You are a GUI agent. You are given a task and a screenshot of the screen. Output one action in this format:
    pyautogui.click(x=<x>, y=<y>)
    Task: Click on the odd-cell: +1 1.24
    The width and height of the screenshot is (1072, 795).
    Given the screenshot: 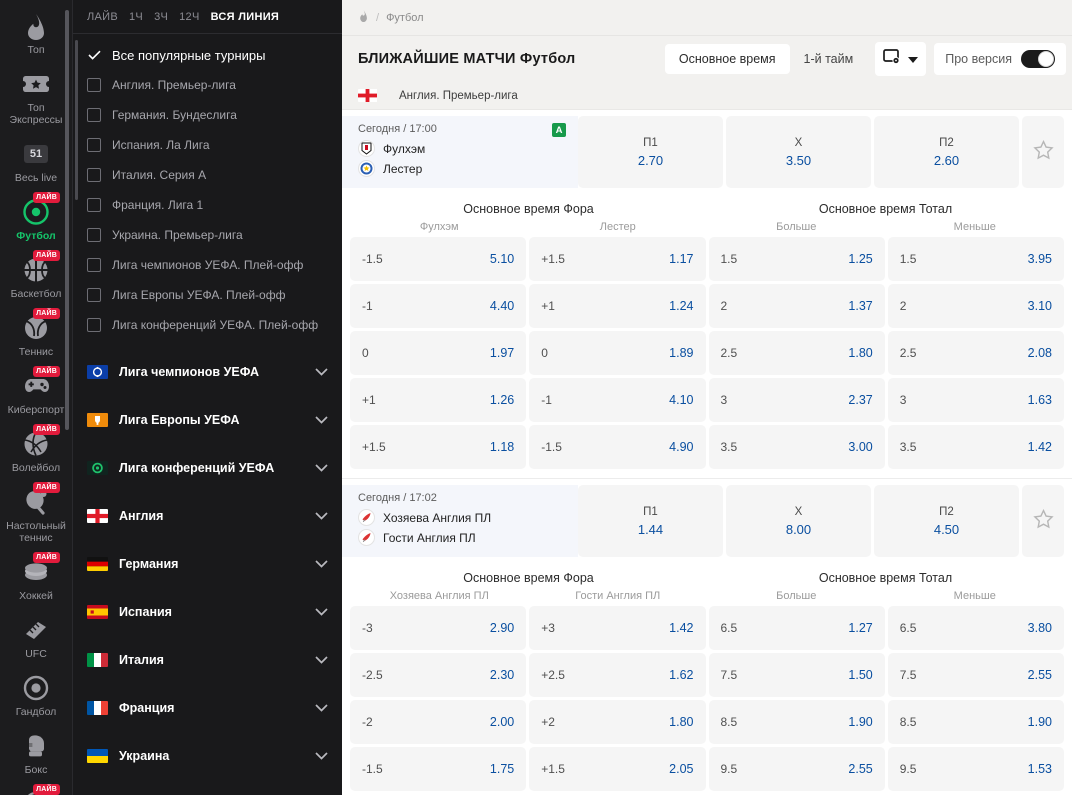 What is the action you would take?
    pyautogui.click(x=617, y=306)
    